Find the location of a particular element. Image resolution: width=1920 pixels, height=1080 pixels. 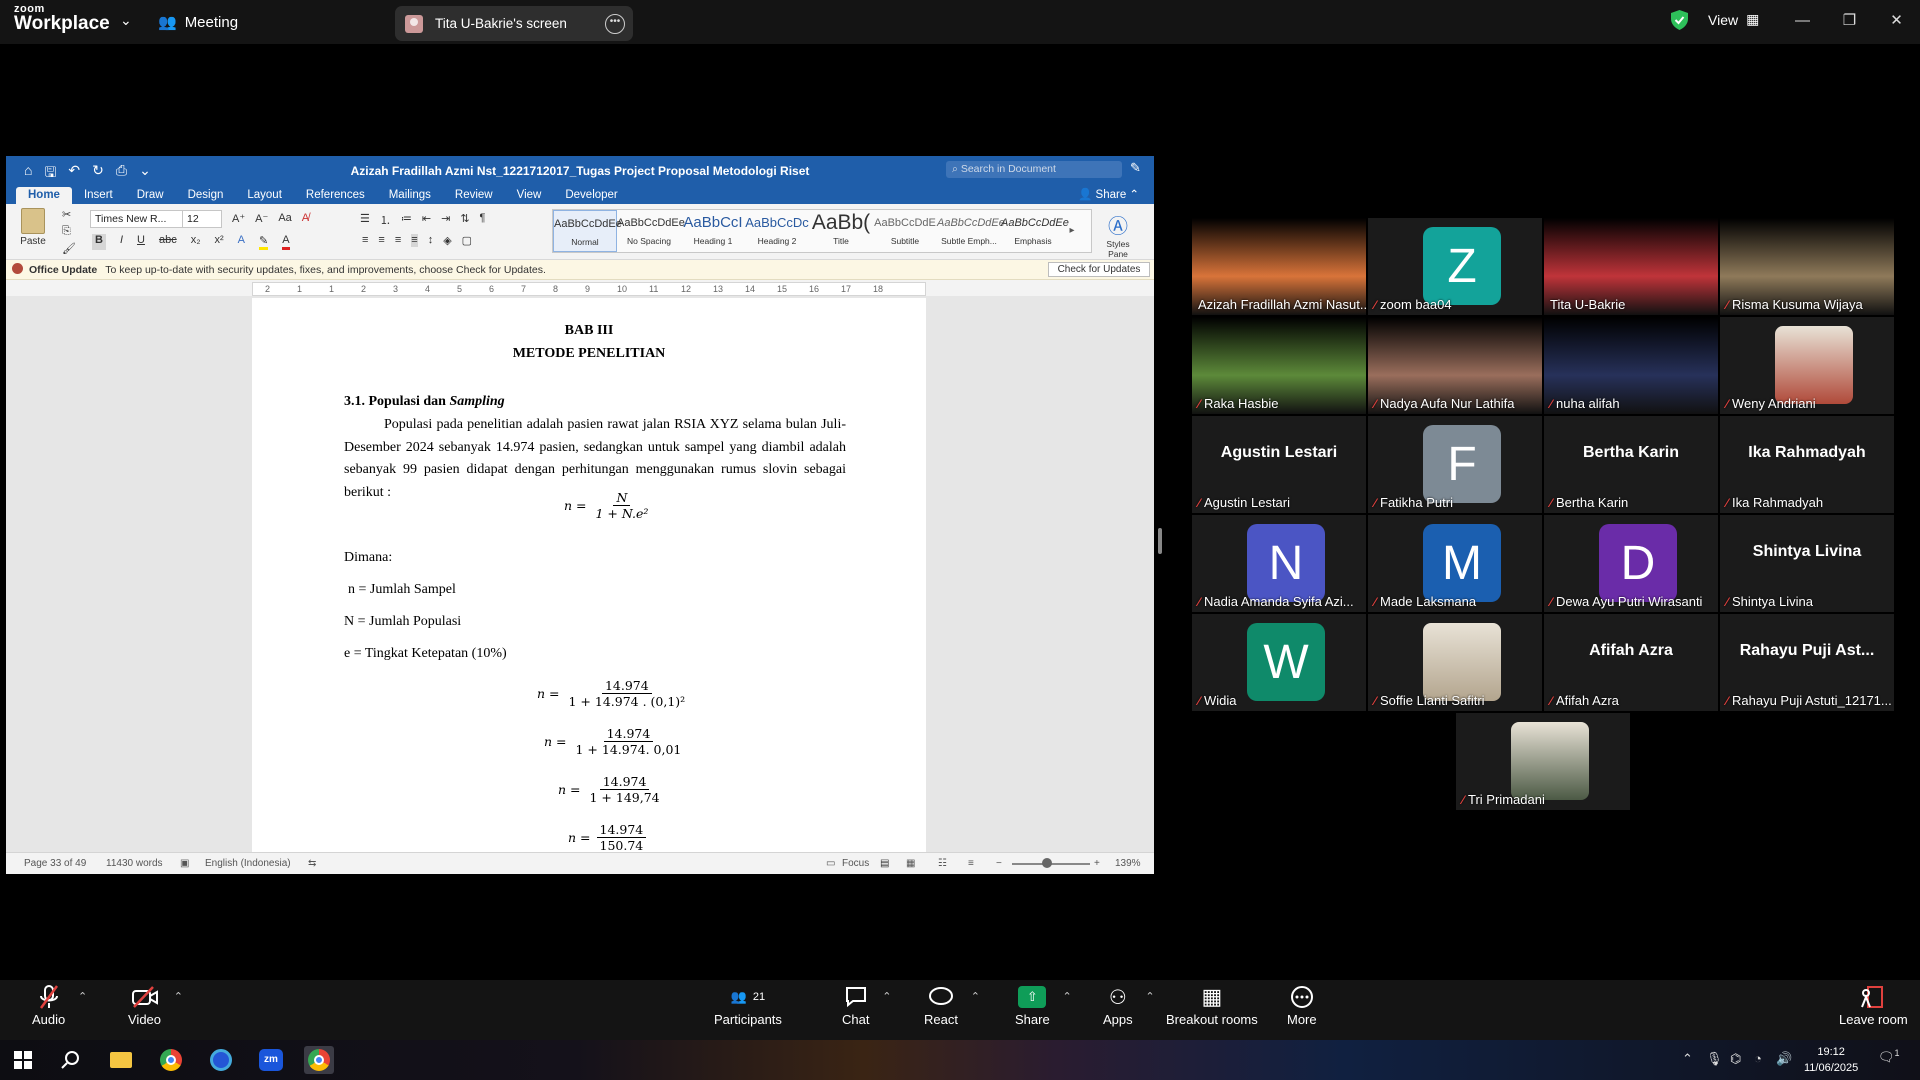

participant-tile: ⁄ Raka Hasbie is located at coordinates (1279, 365).